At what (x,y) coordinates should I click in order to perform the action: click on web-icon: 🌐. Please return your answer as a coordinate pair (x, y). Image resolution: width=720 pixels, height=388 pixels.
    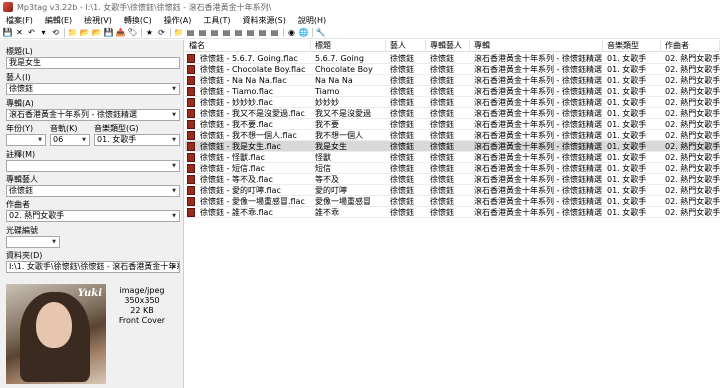
    Looking at the image, I should click on (304, 32).